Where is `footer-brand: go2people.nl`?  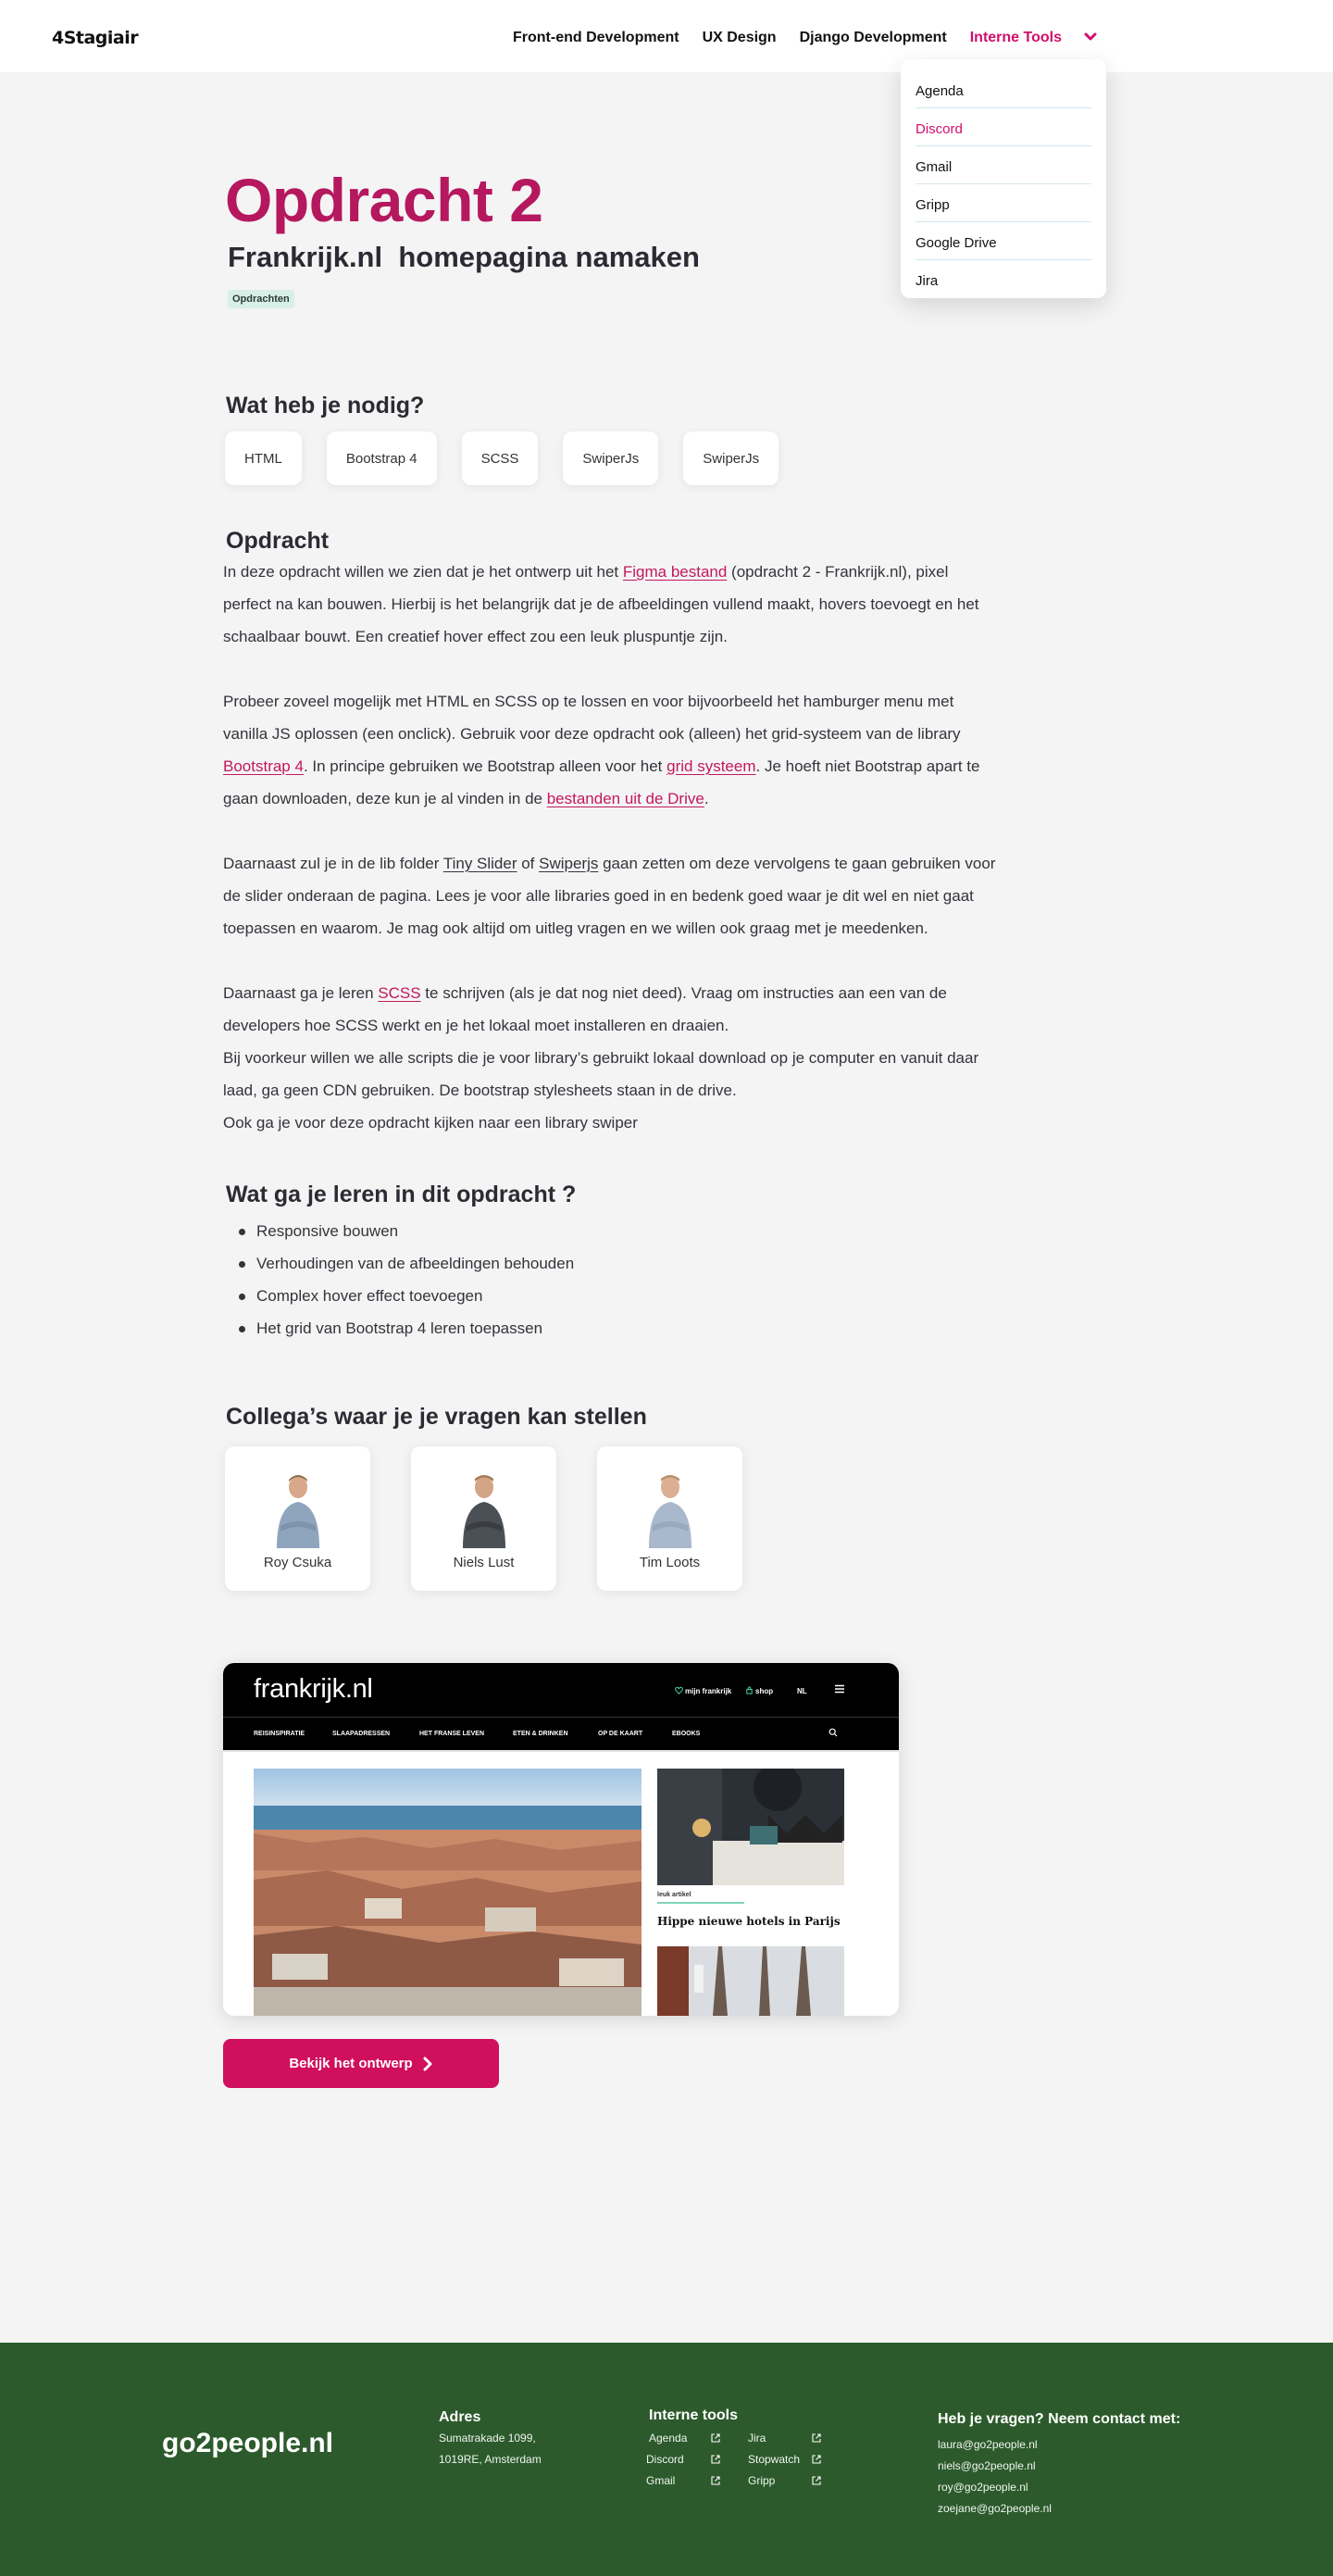 footer-brand: go2people.nl is located at coordinates (248, 2443).